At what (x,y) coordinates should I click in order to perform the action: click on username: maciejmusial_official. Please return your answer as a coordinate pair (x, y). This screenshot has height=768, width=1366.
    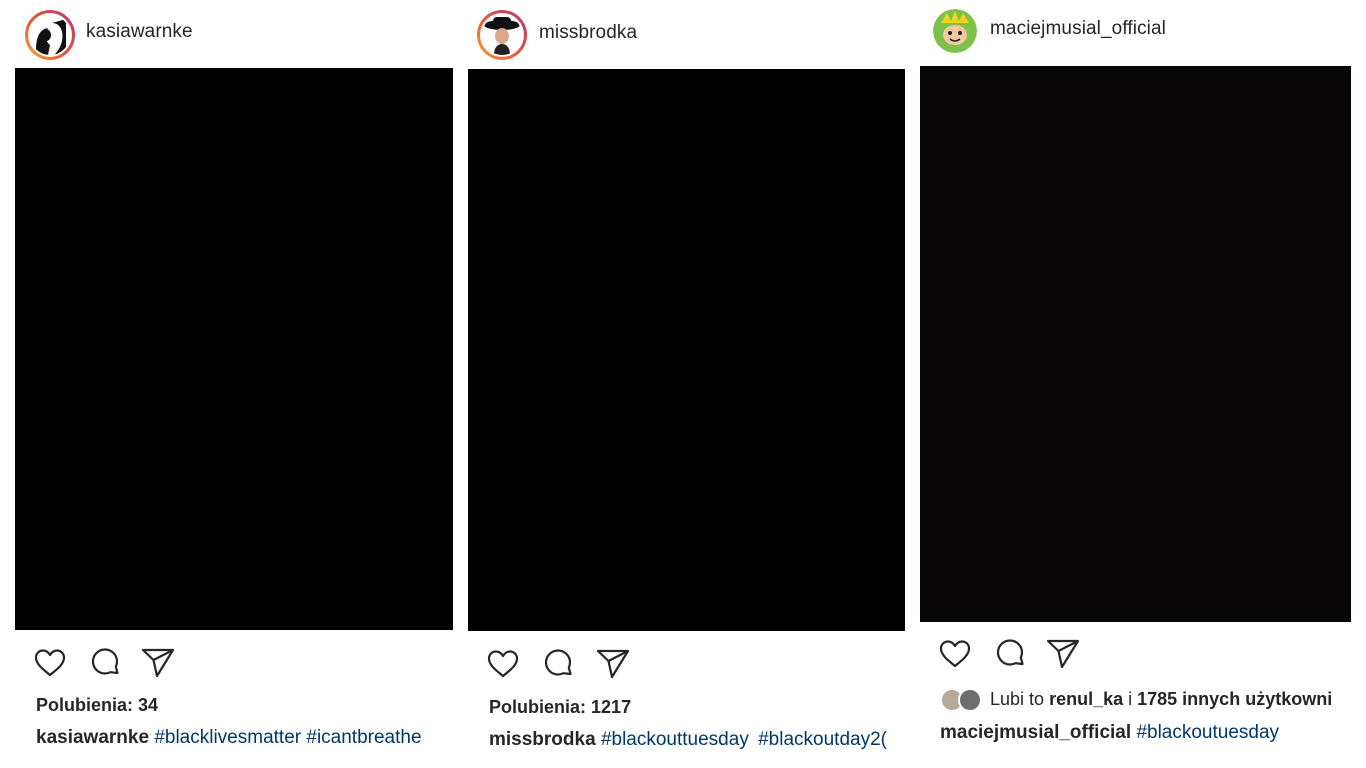
    Looking at the image, I should click on (1078, 29).